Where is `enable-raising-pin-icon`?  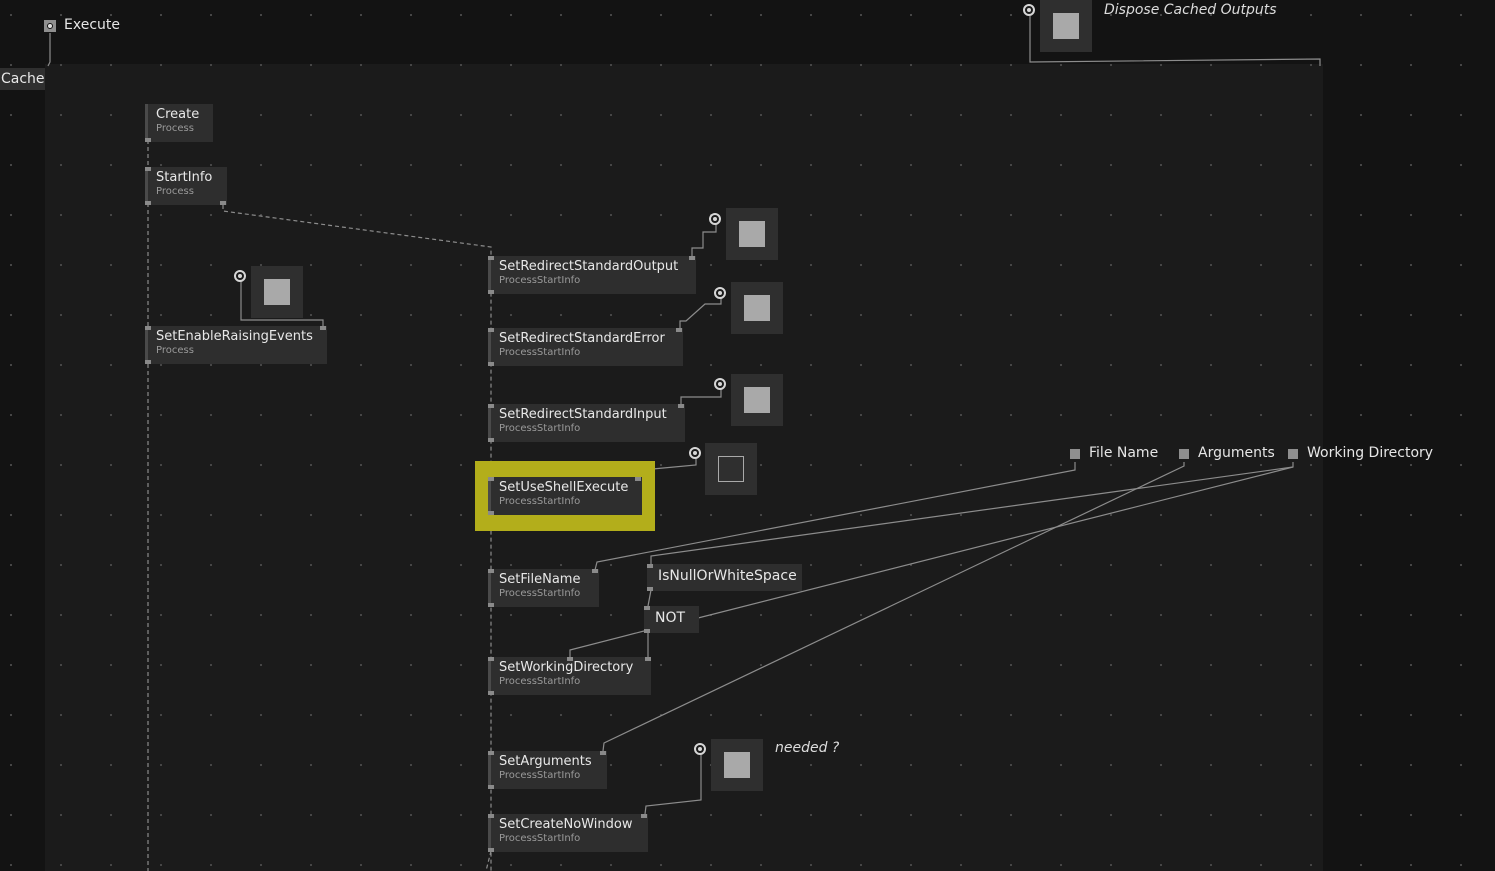
enable-raising-pin-icon is located at coordinates (240, 276).